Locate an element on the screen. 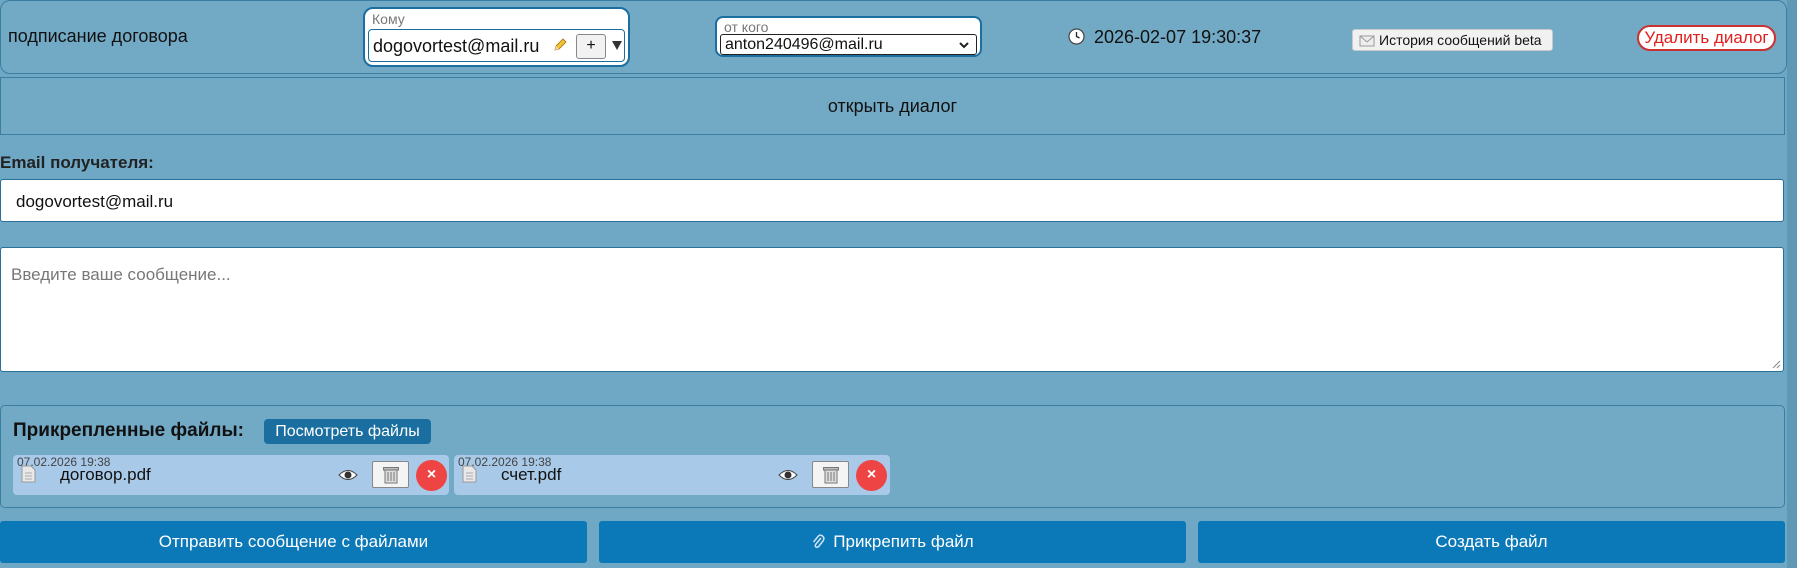  from-field: от кого anton240496@mail.ru is located at coordinates (848, 36).